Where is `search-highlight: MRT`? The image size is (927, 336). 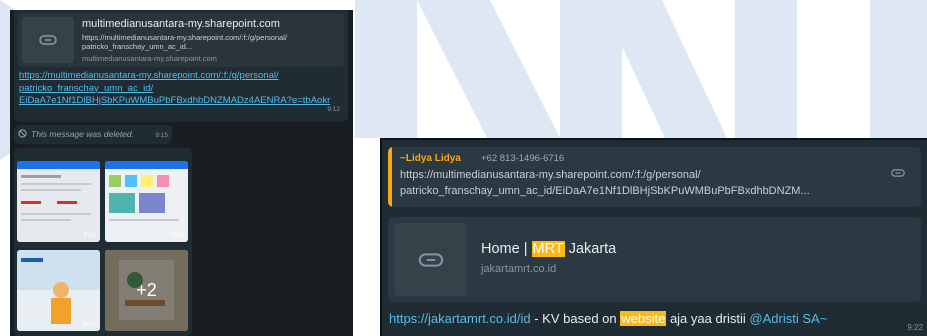 search-highlight: MRT is located at coordinates (548, 249).